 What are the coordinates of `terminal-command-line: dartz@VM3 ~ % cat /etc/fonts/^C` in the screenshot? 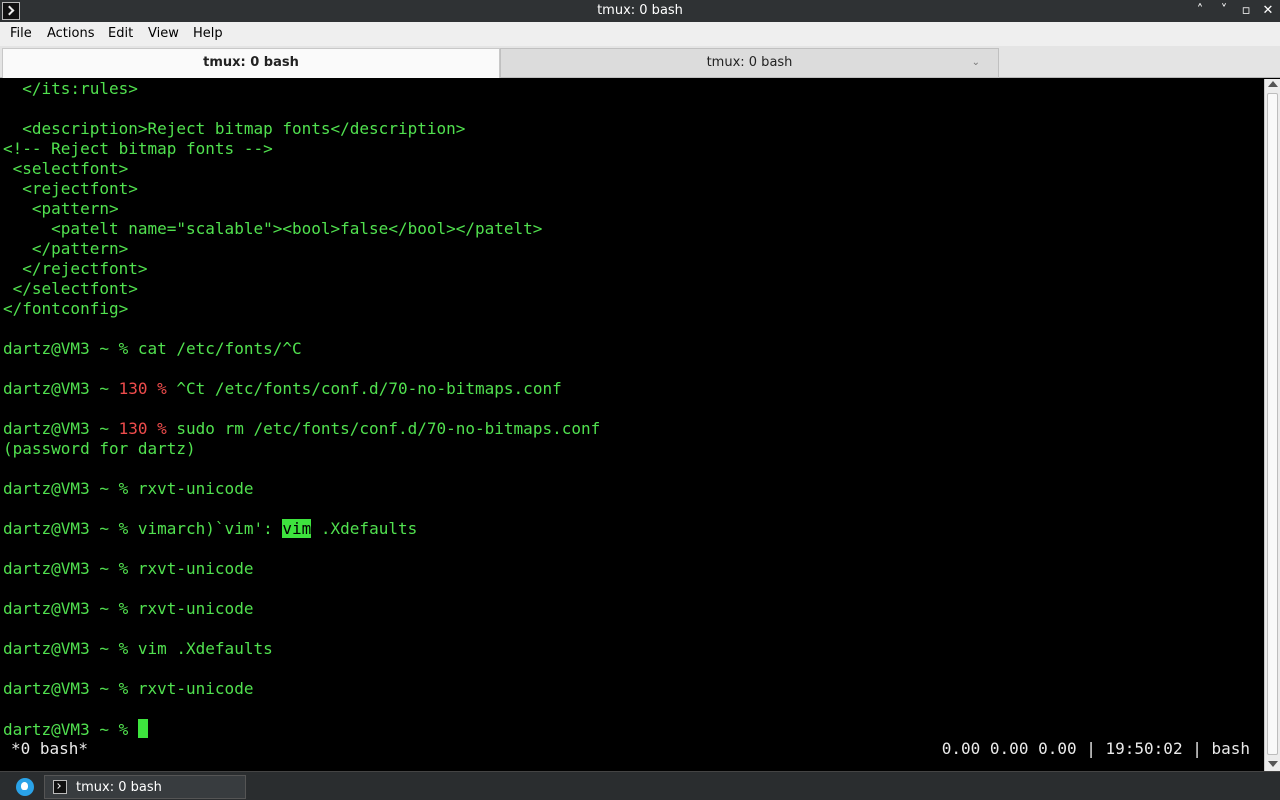 It's located at (152, 349).